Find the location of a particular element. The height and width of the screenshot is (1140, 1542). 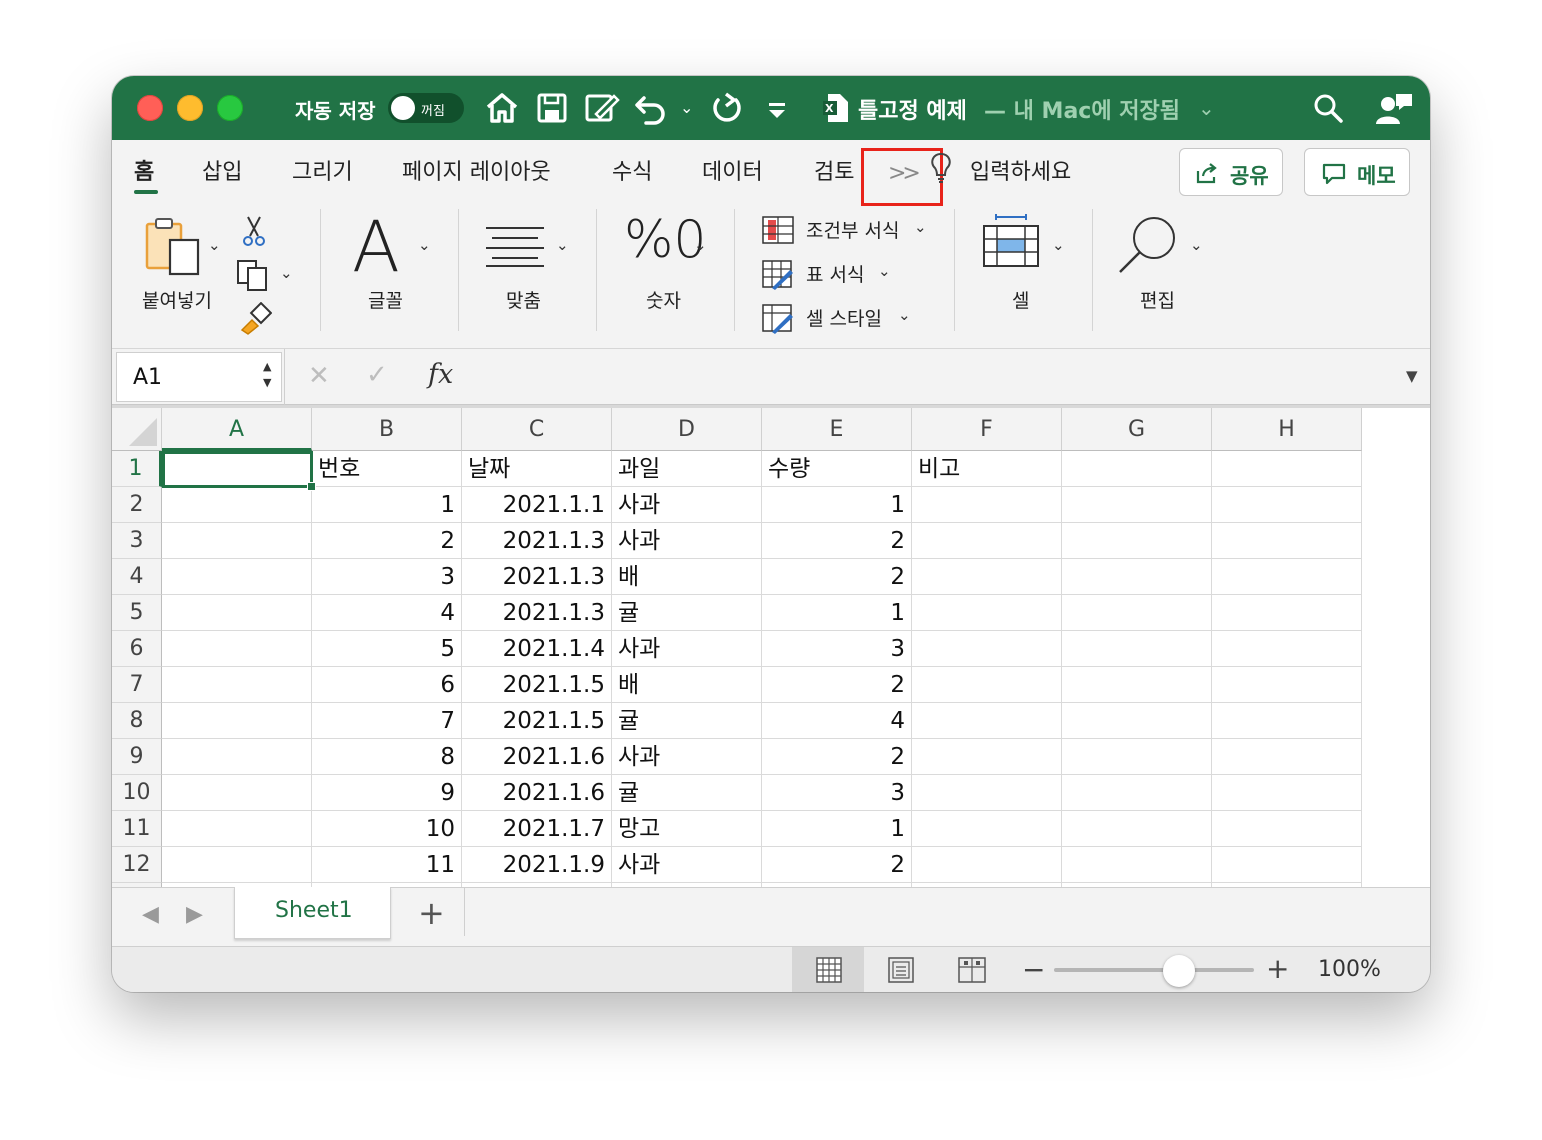

cell-d2: 사과 is located at coordinates (687, 505).